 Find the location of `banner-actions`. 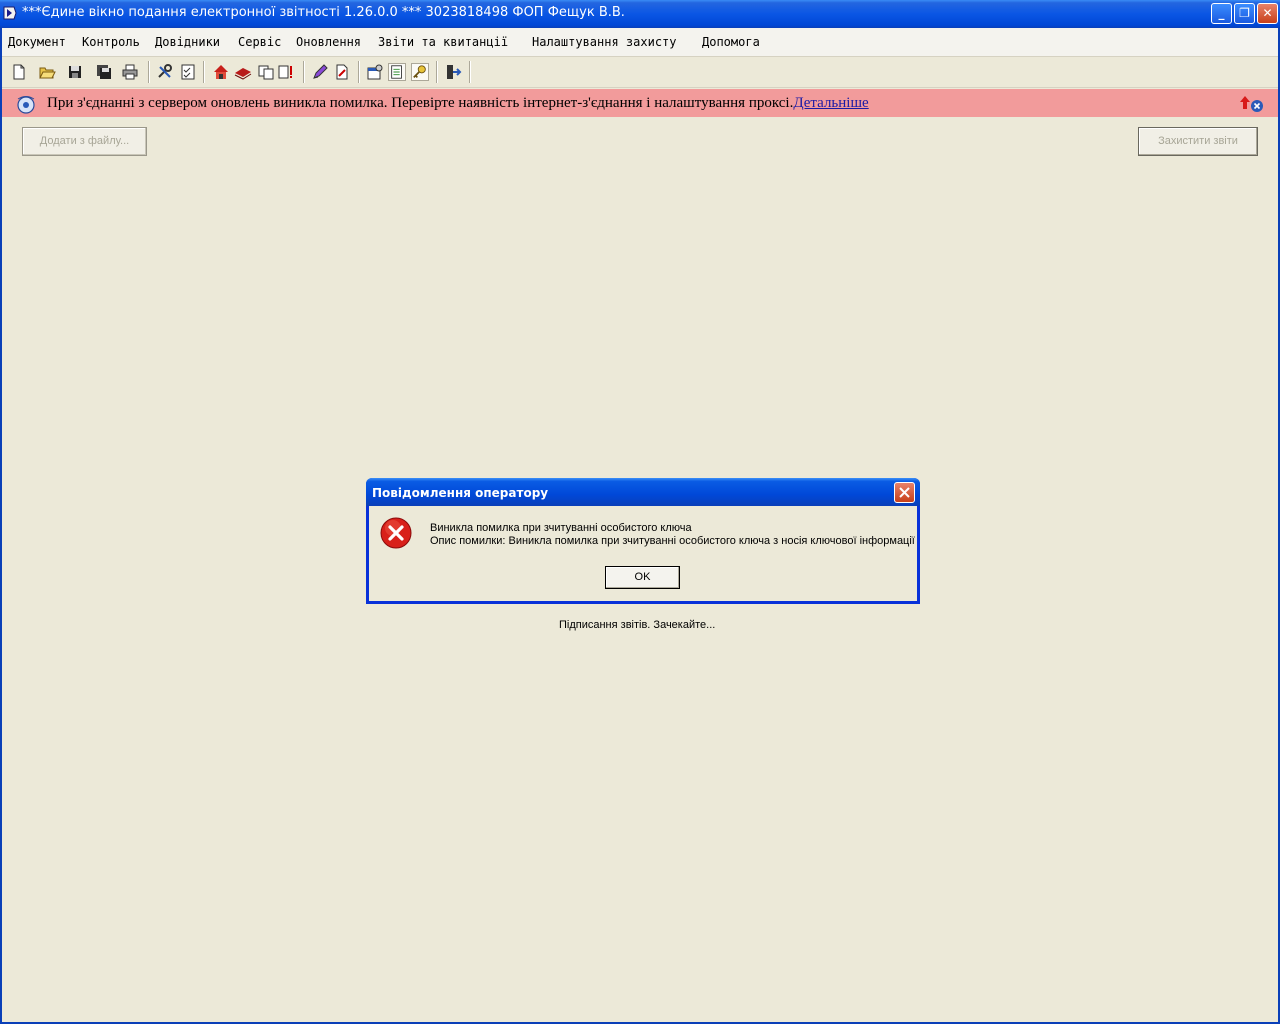

banner-actions is located at coordinates (1251, 104).